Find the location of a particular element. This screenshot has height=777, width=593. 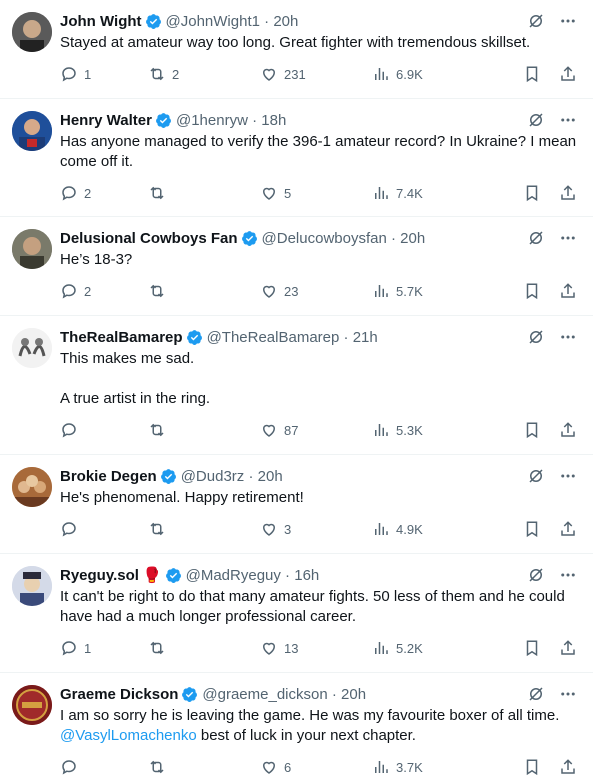

heart-icon is located at coordinates (269, 193).